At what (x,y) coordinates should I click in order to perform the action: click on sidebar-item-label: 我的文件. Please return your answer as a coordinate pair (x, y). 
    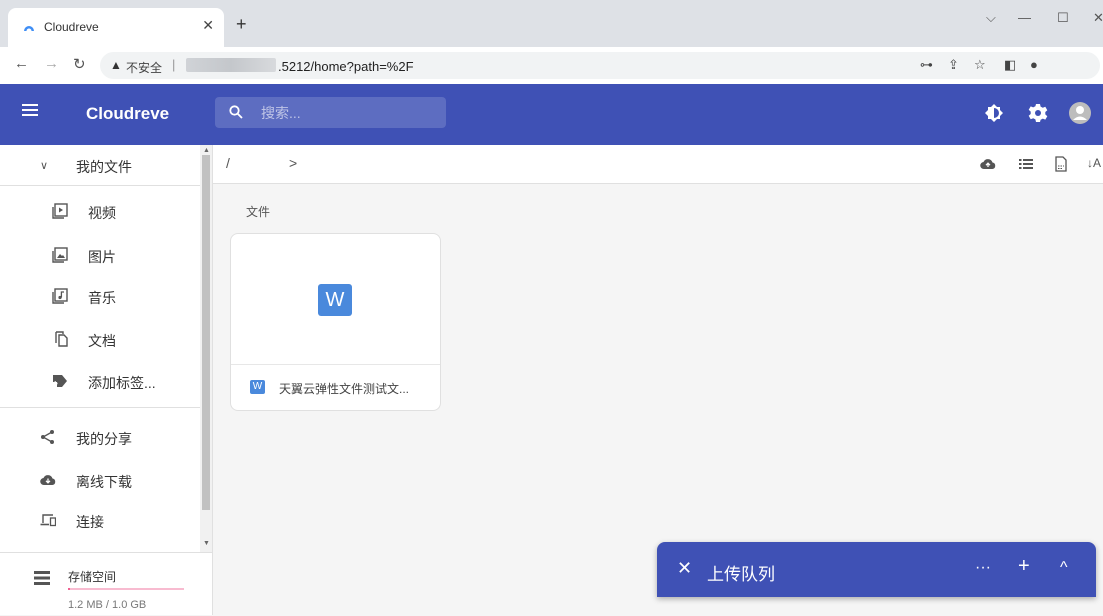
    Looking at the image, I should click on (104, 167).